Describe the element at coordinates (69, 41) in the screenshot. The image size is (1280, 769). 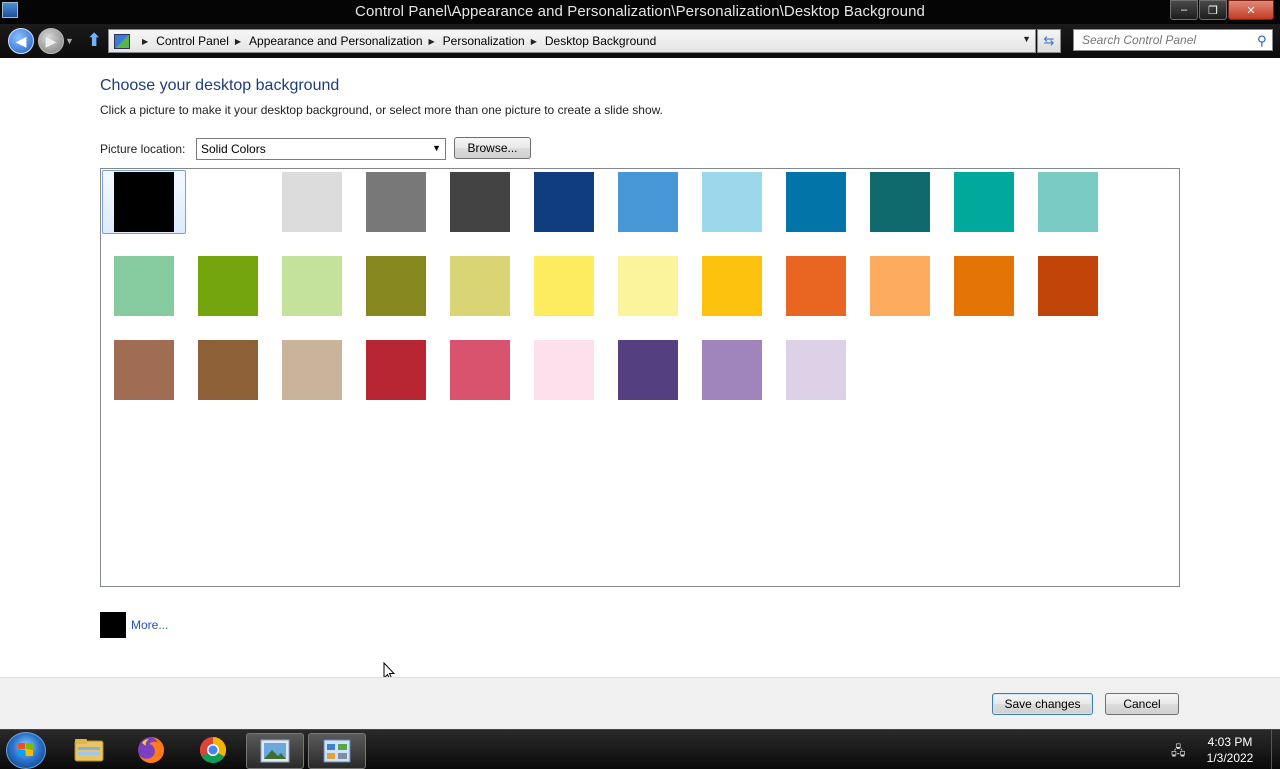
I see `recent-pages-dropdown: ▼` at that location.